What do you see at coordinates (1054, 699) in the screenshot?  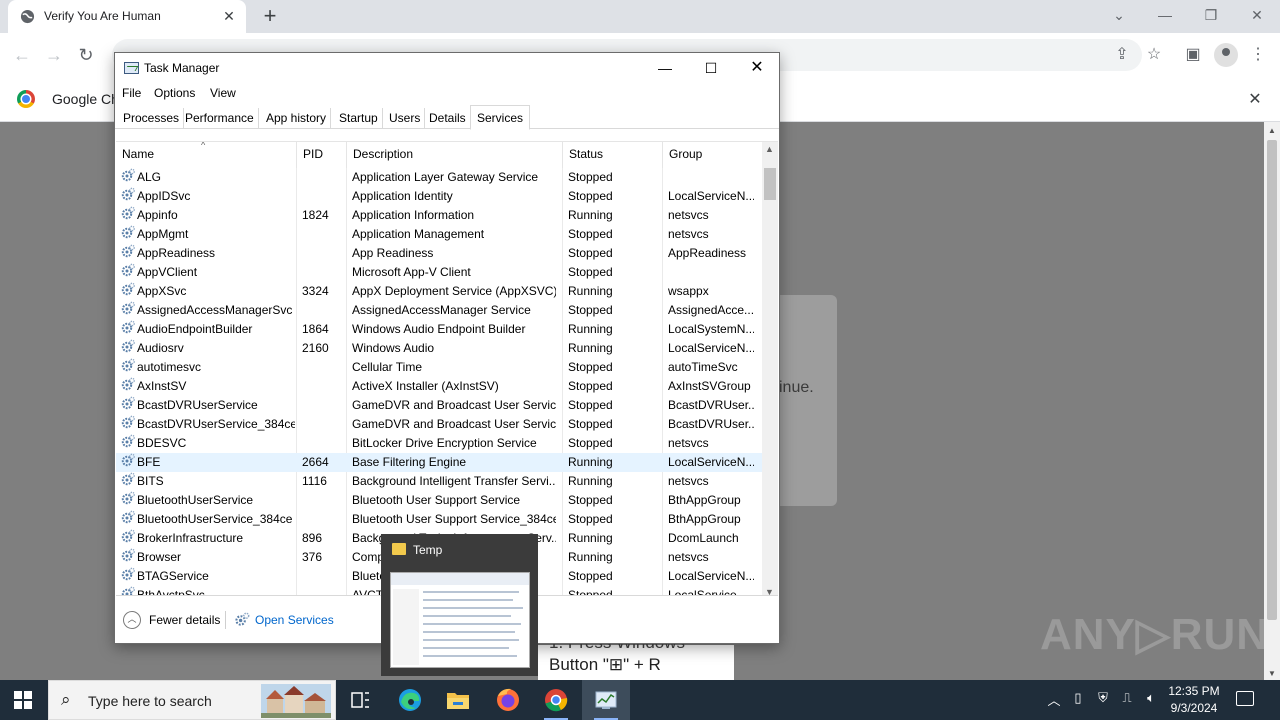 I see `tray-overflow-chevron-icon: ︿` at bounding box center [1054, 699].